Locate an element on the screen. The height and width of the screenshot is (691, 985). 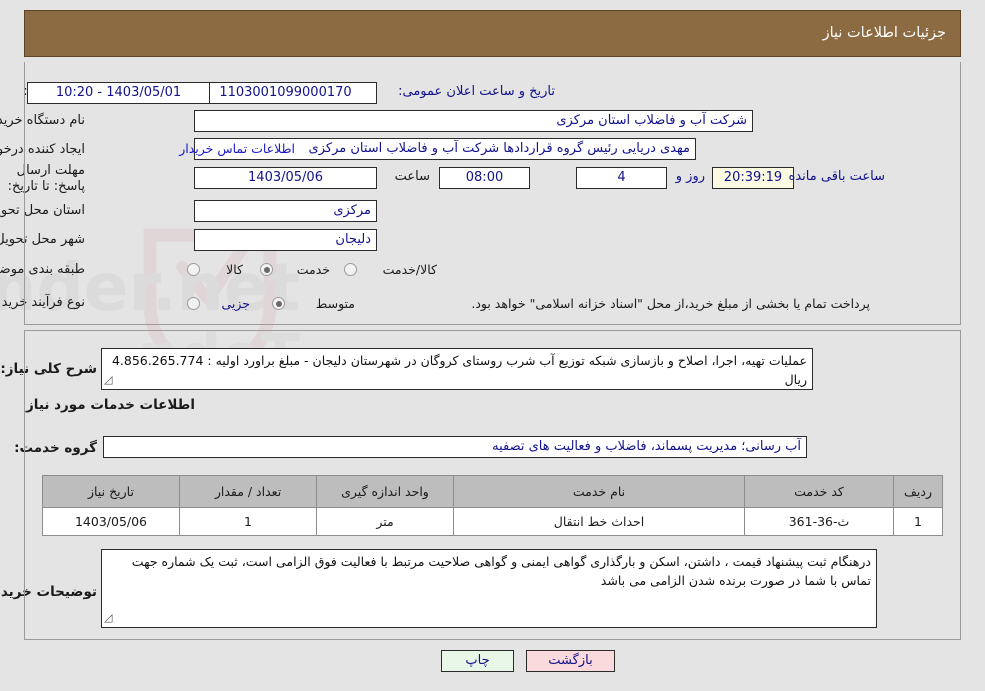
cell-code: ث-36-361 is located at coordinates (819, 521).